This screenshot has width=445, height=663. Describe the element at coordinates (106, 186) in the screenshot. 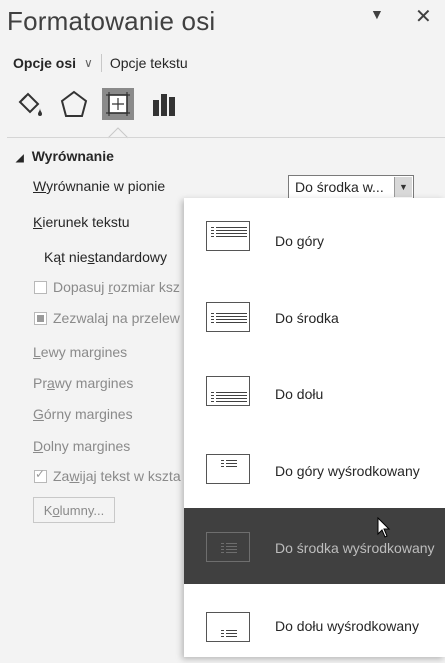

I see `label-text: yrównanie w pionie` at that location.